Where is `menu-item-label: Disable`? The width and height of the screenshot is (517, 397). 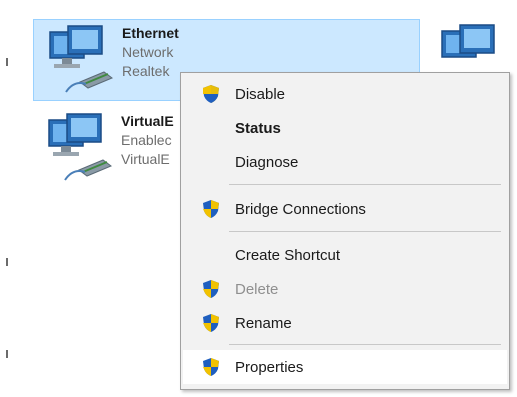 menu-item-label: Disable is located at coordinates (260, 94).